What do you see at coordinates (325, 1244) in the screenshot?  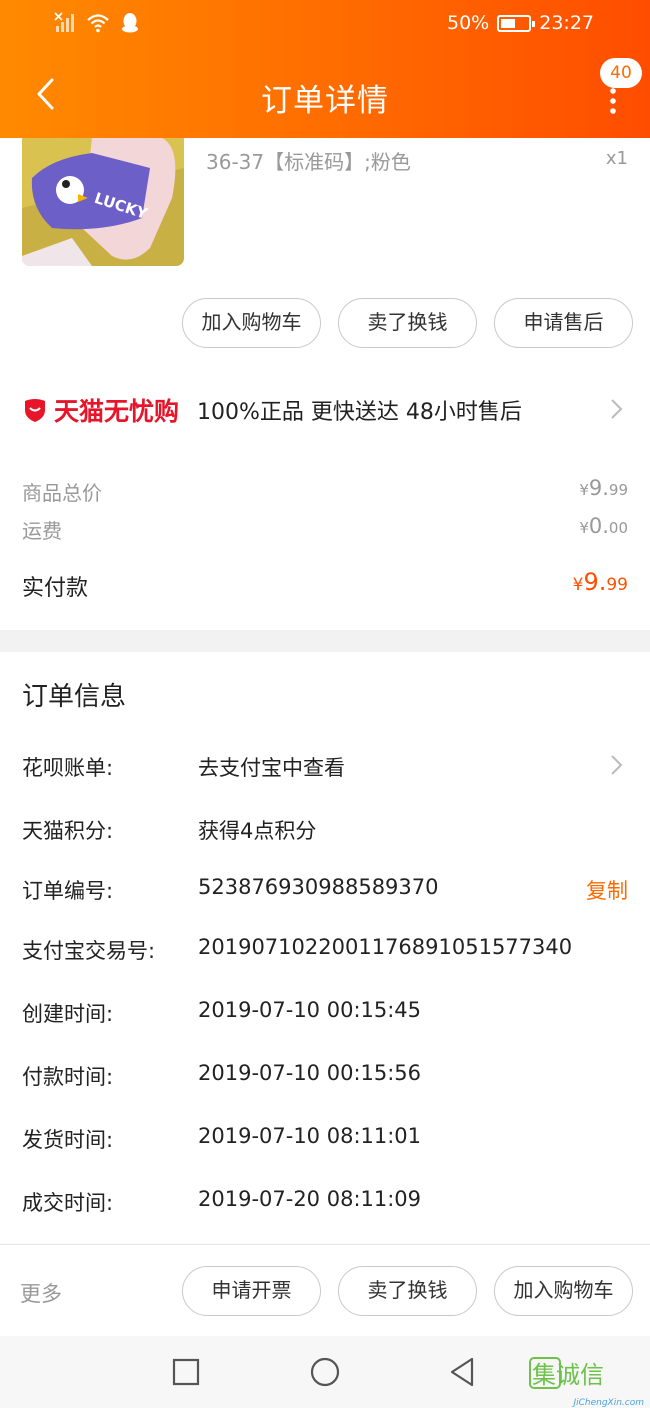 I see `bottom-divider` at bounding box center [325, 1244].